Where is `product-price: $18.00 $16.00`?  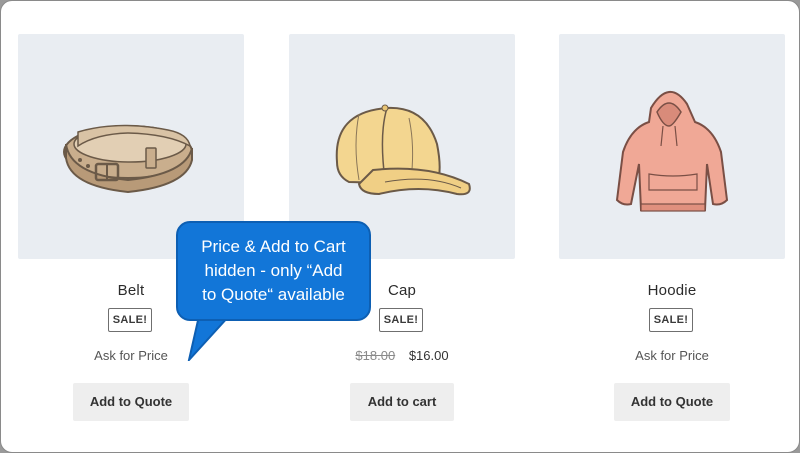 product-price: $18.00 $16.00 is located at coordinates (402, 355).